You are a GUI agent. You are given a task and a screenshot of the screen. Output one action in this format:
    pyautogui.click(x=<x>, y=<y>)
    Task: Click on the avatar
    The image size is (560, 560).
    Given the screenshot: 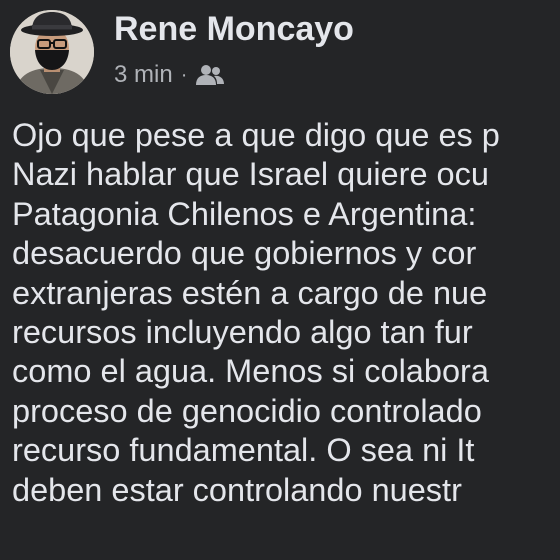 What is the action you would take?
    pyautogui.click(x=52, y=52)
    